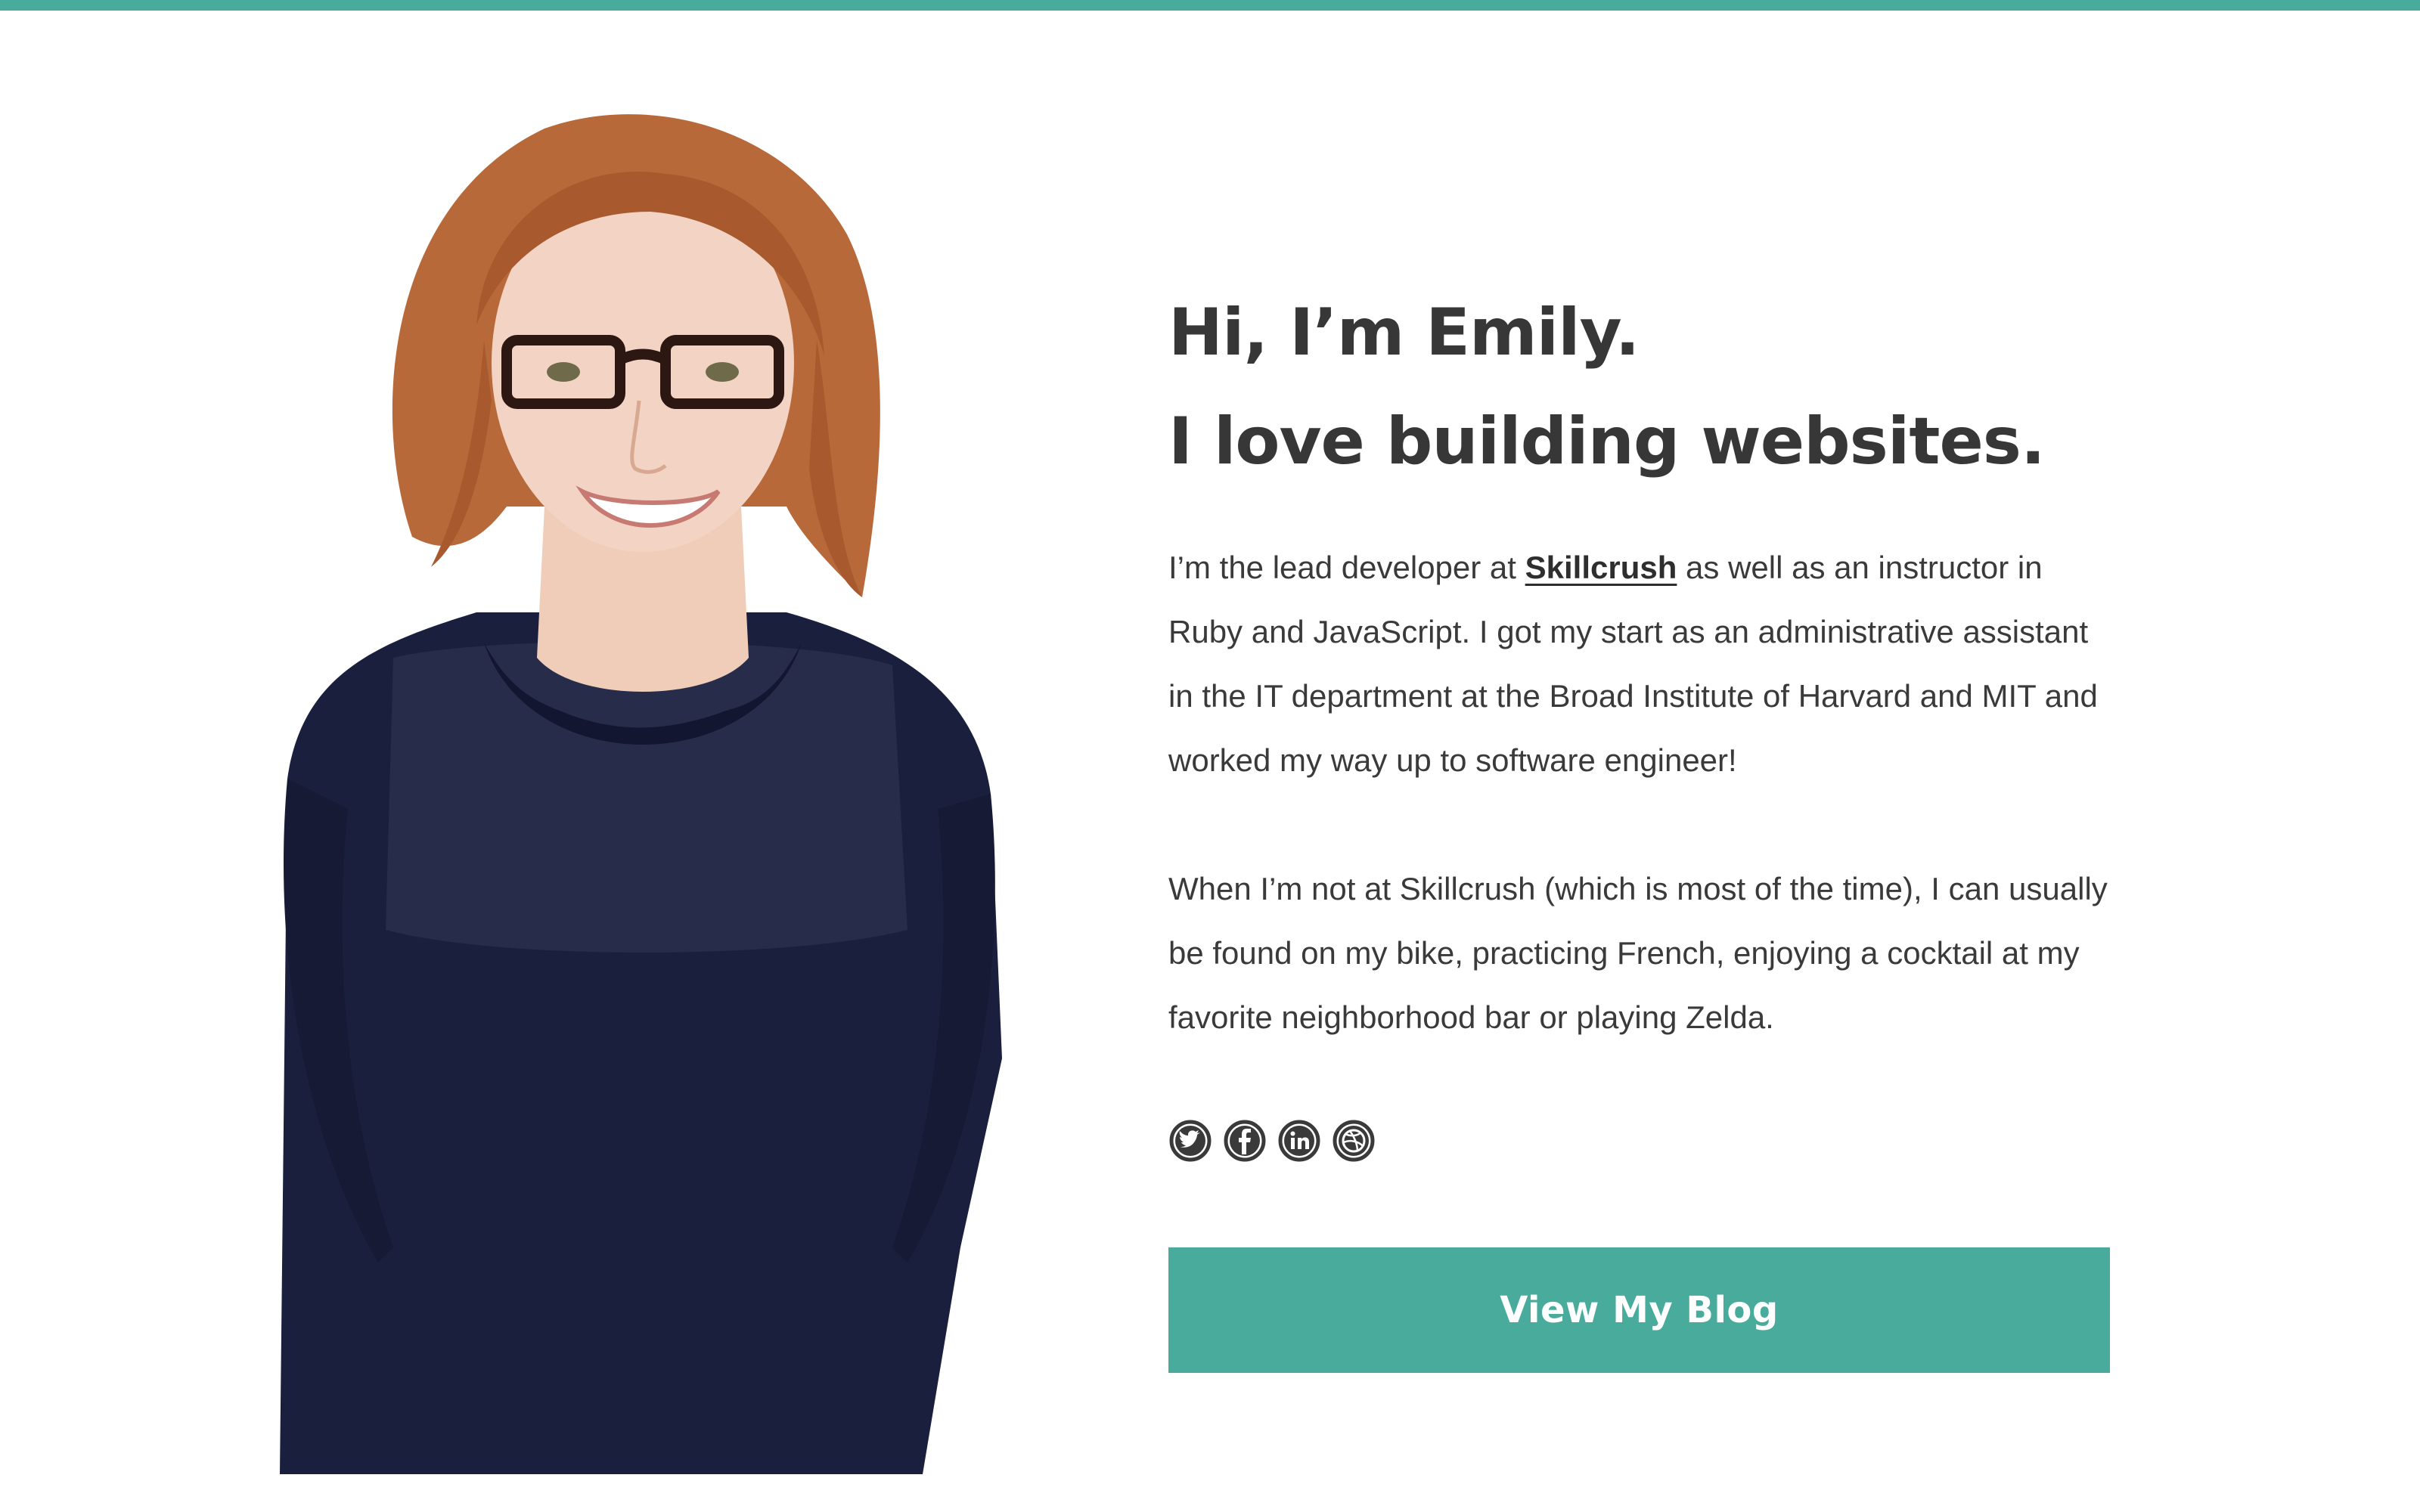  I want to click on twitter-icon, so click(1190, 1141).